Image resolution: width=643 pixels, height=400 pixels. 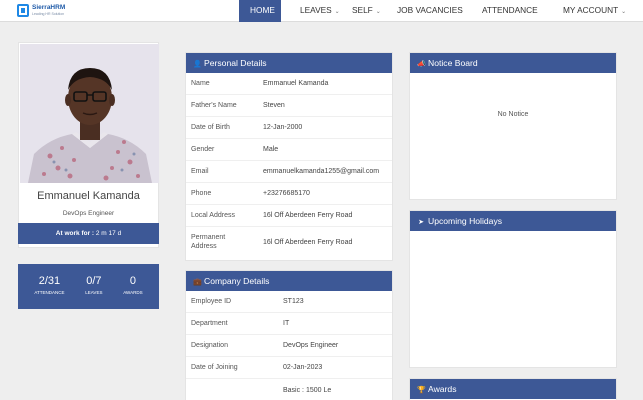 I want to click on briefcase-icon: 💼, so click(x=197, y=282).